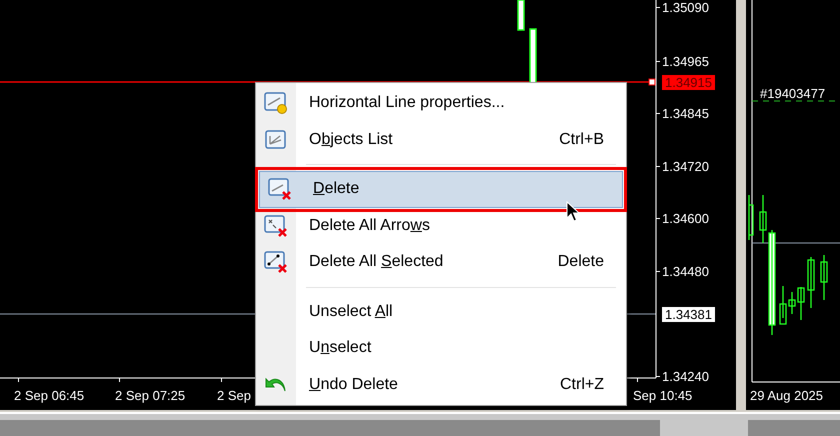 This screenshot has height=436, width=840. What do you see at coordinates (49, 395) in the screenshot?
I see `time-label: 2 Sep 06:45` at bounding box center [49, 395].